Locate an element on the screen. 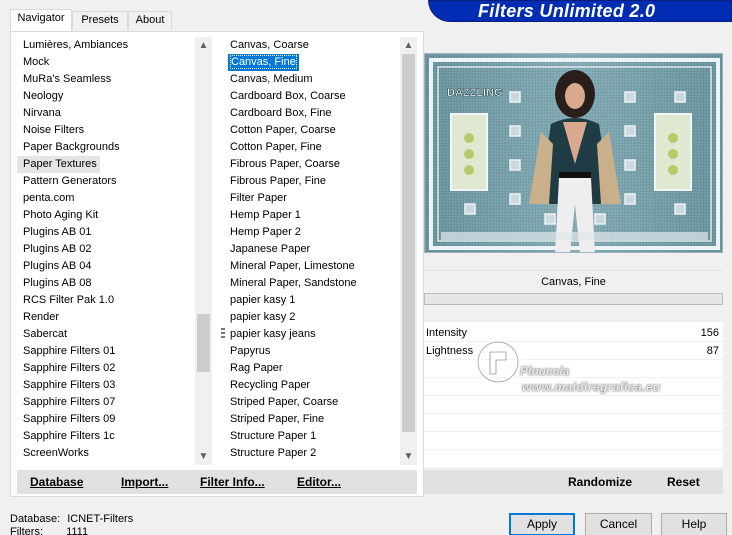 Image resolution: width=732 pixels, height=535 pixels. filter-item: Cardboard Box, Fine is located at coordinates (312, 113).